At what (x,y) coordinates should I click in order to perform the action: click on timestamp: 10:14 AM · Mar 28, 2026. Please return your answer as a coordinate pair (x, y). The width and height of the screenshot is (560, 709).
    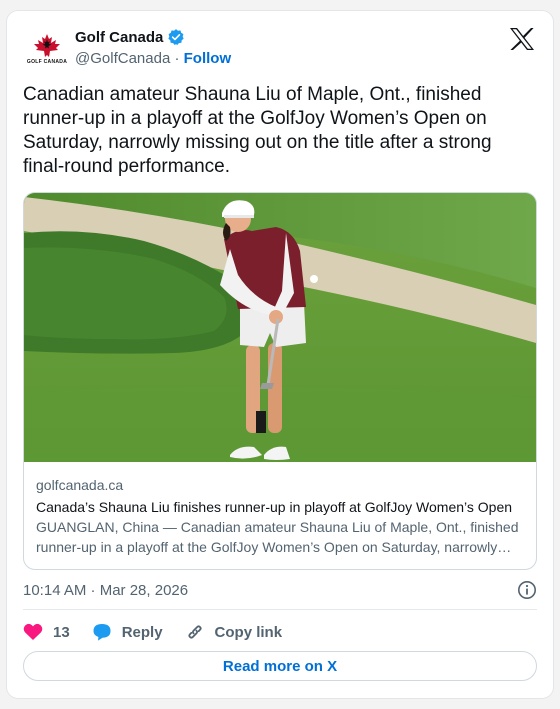
    Looking at the image, I should click on (105, 590).